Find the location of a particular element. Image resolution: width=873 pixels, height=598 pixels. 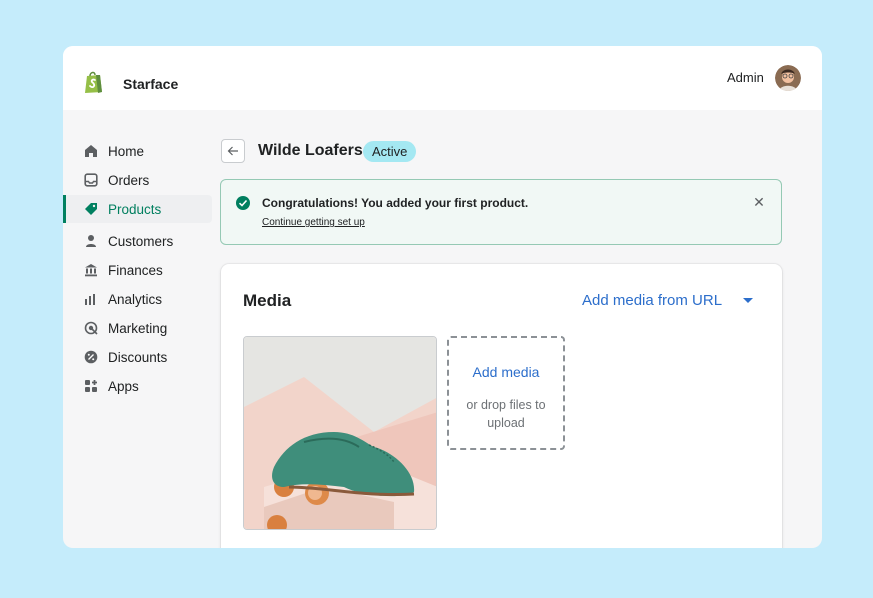

bar-chart-icon is located at coordinates (90, 299).